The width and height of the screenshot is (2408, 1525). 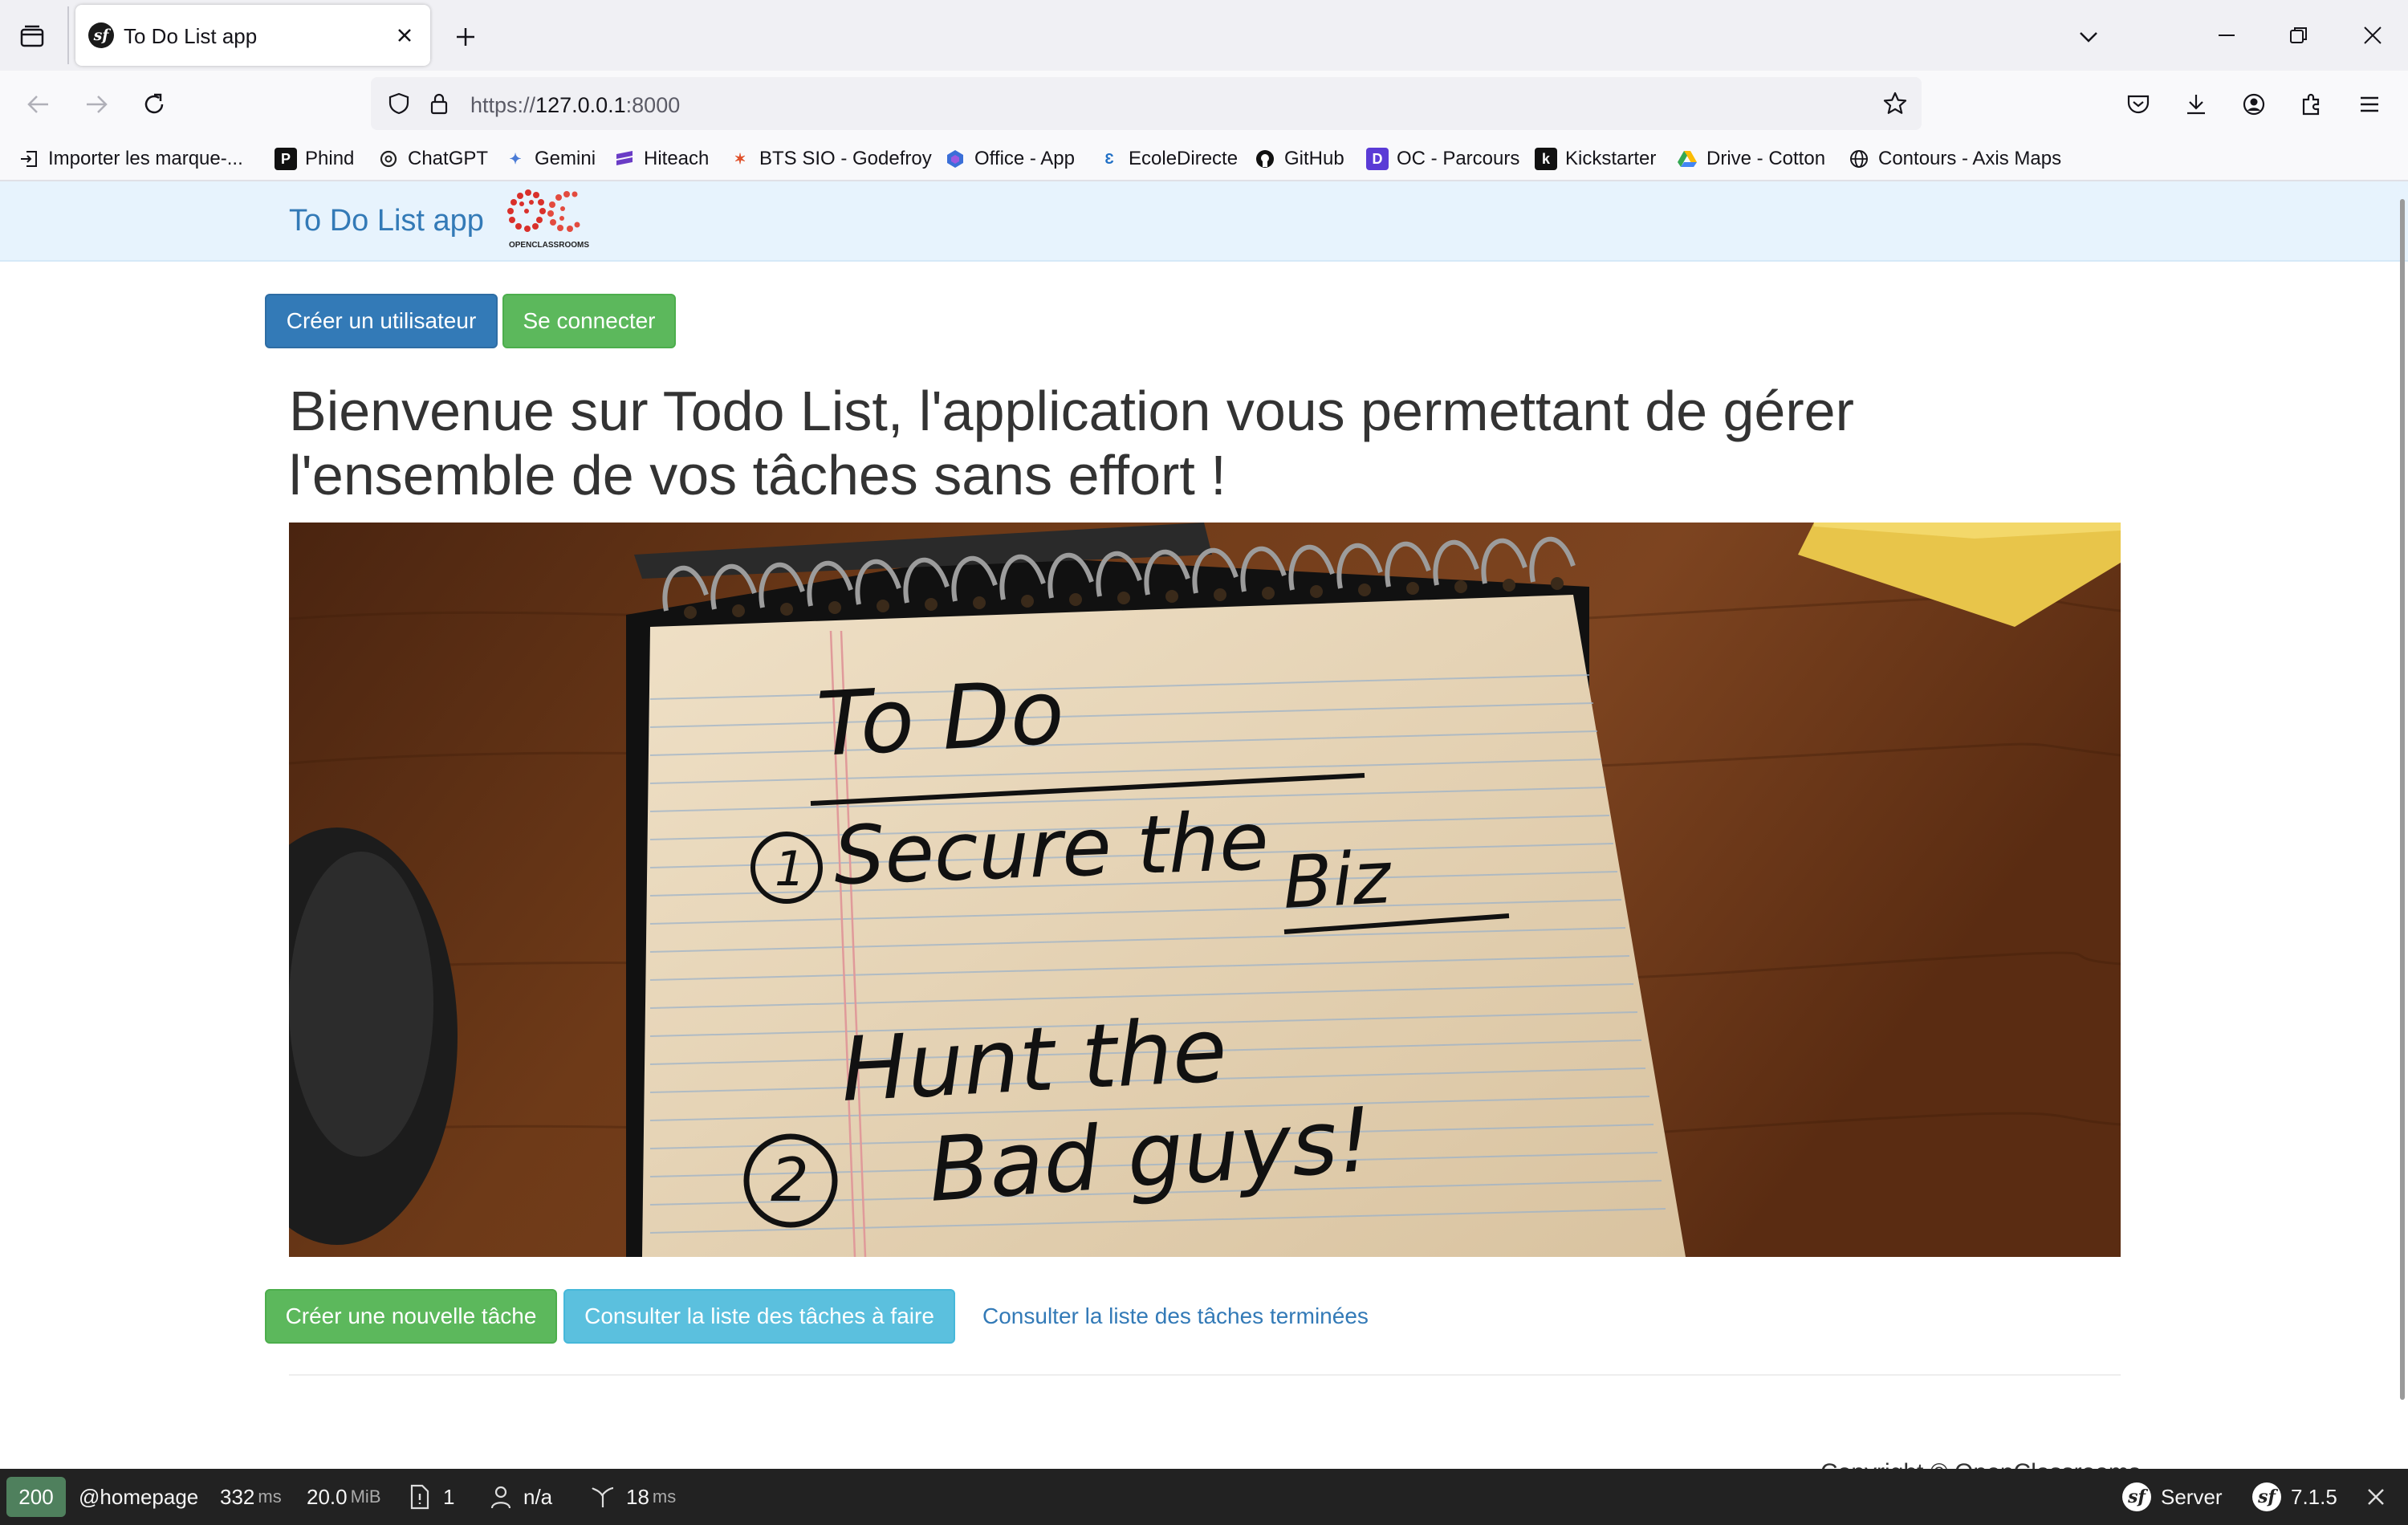 I want to click on user-value: n/a, so click(x=538, y=1497).